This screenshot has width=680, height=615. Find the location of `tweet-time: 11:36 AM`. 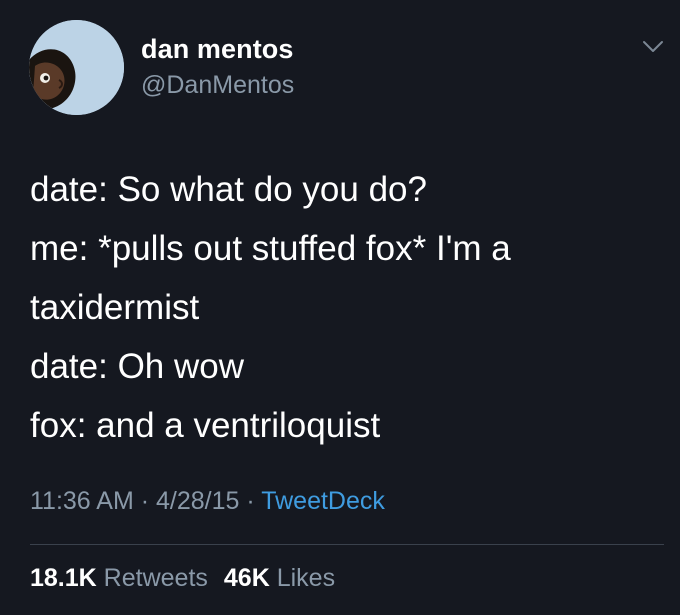

tweet-time: 11:36 AM is located at coordinates (82, 501).